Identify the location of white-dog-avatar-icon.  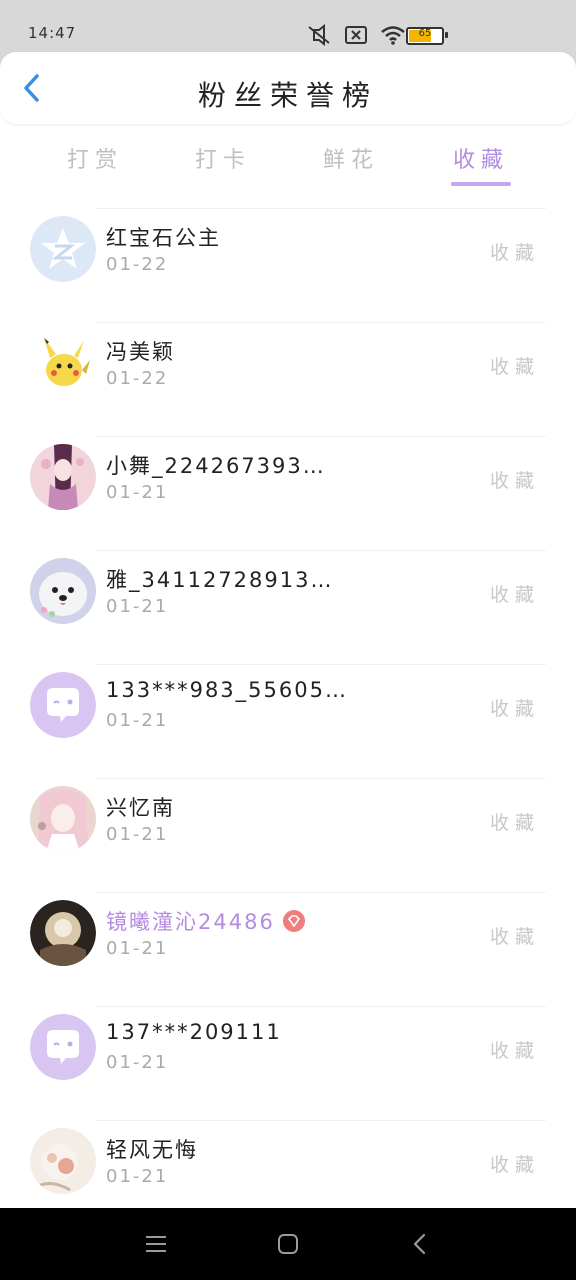
(63, 591).